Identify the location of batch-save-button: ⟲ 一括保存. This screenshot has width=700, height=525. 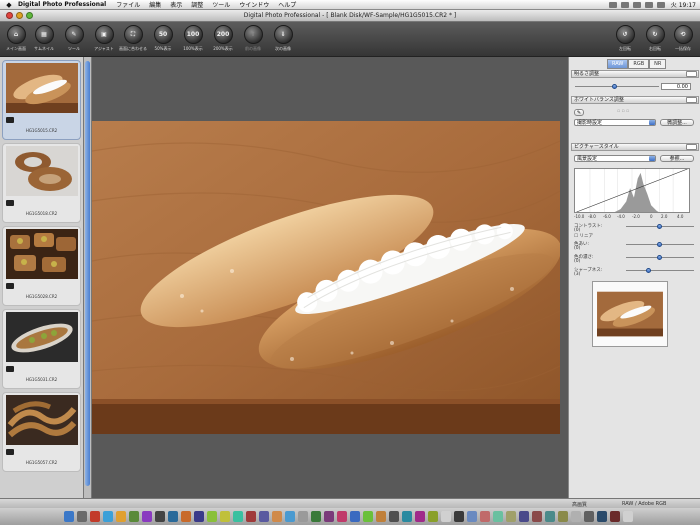
(683, 40).